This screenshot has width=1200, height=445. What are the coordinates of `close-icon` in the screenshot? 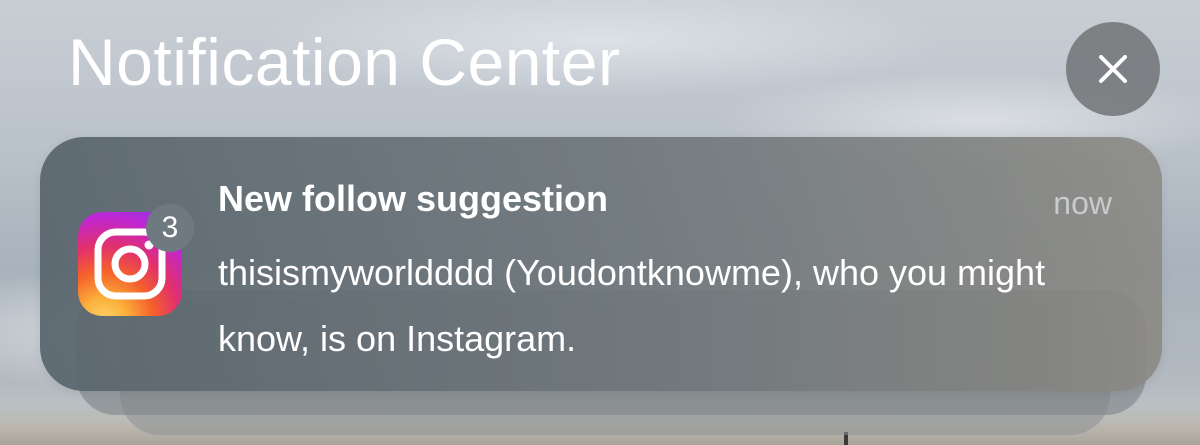 It's located at (1113, 69).